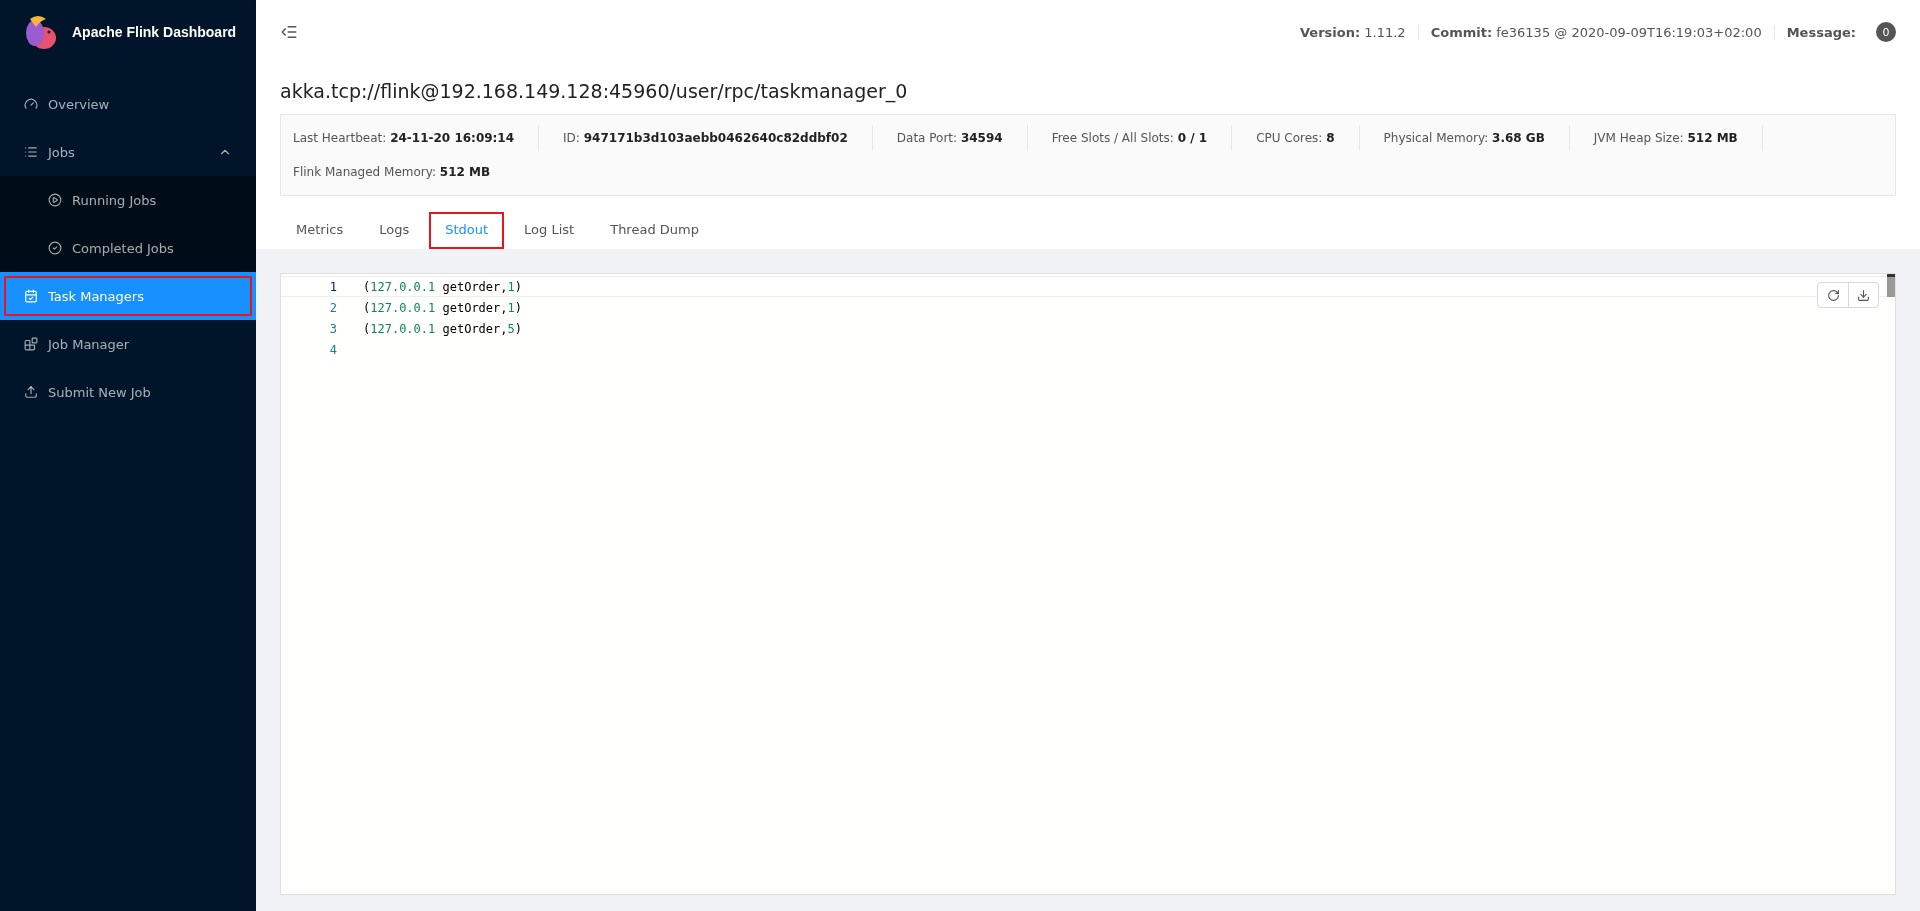 This screenshot has width=1920, height=911. I want to click on blocks-icon, so click(31, 344).